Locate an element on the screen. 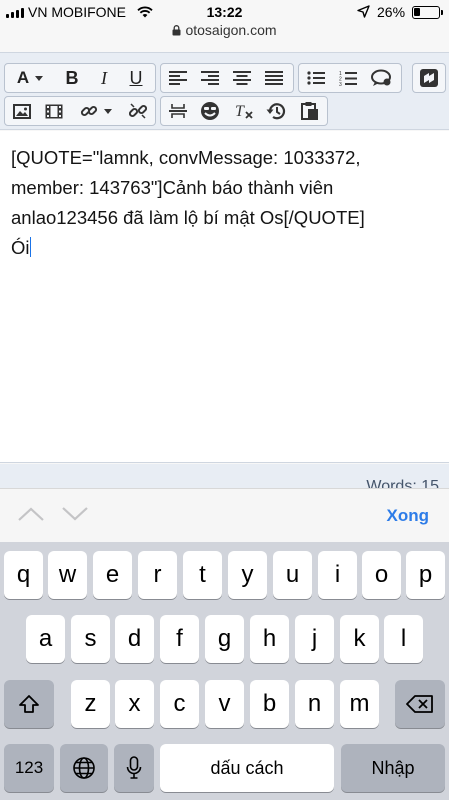  smilie-icon is located at coordinates (210, 111).